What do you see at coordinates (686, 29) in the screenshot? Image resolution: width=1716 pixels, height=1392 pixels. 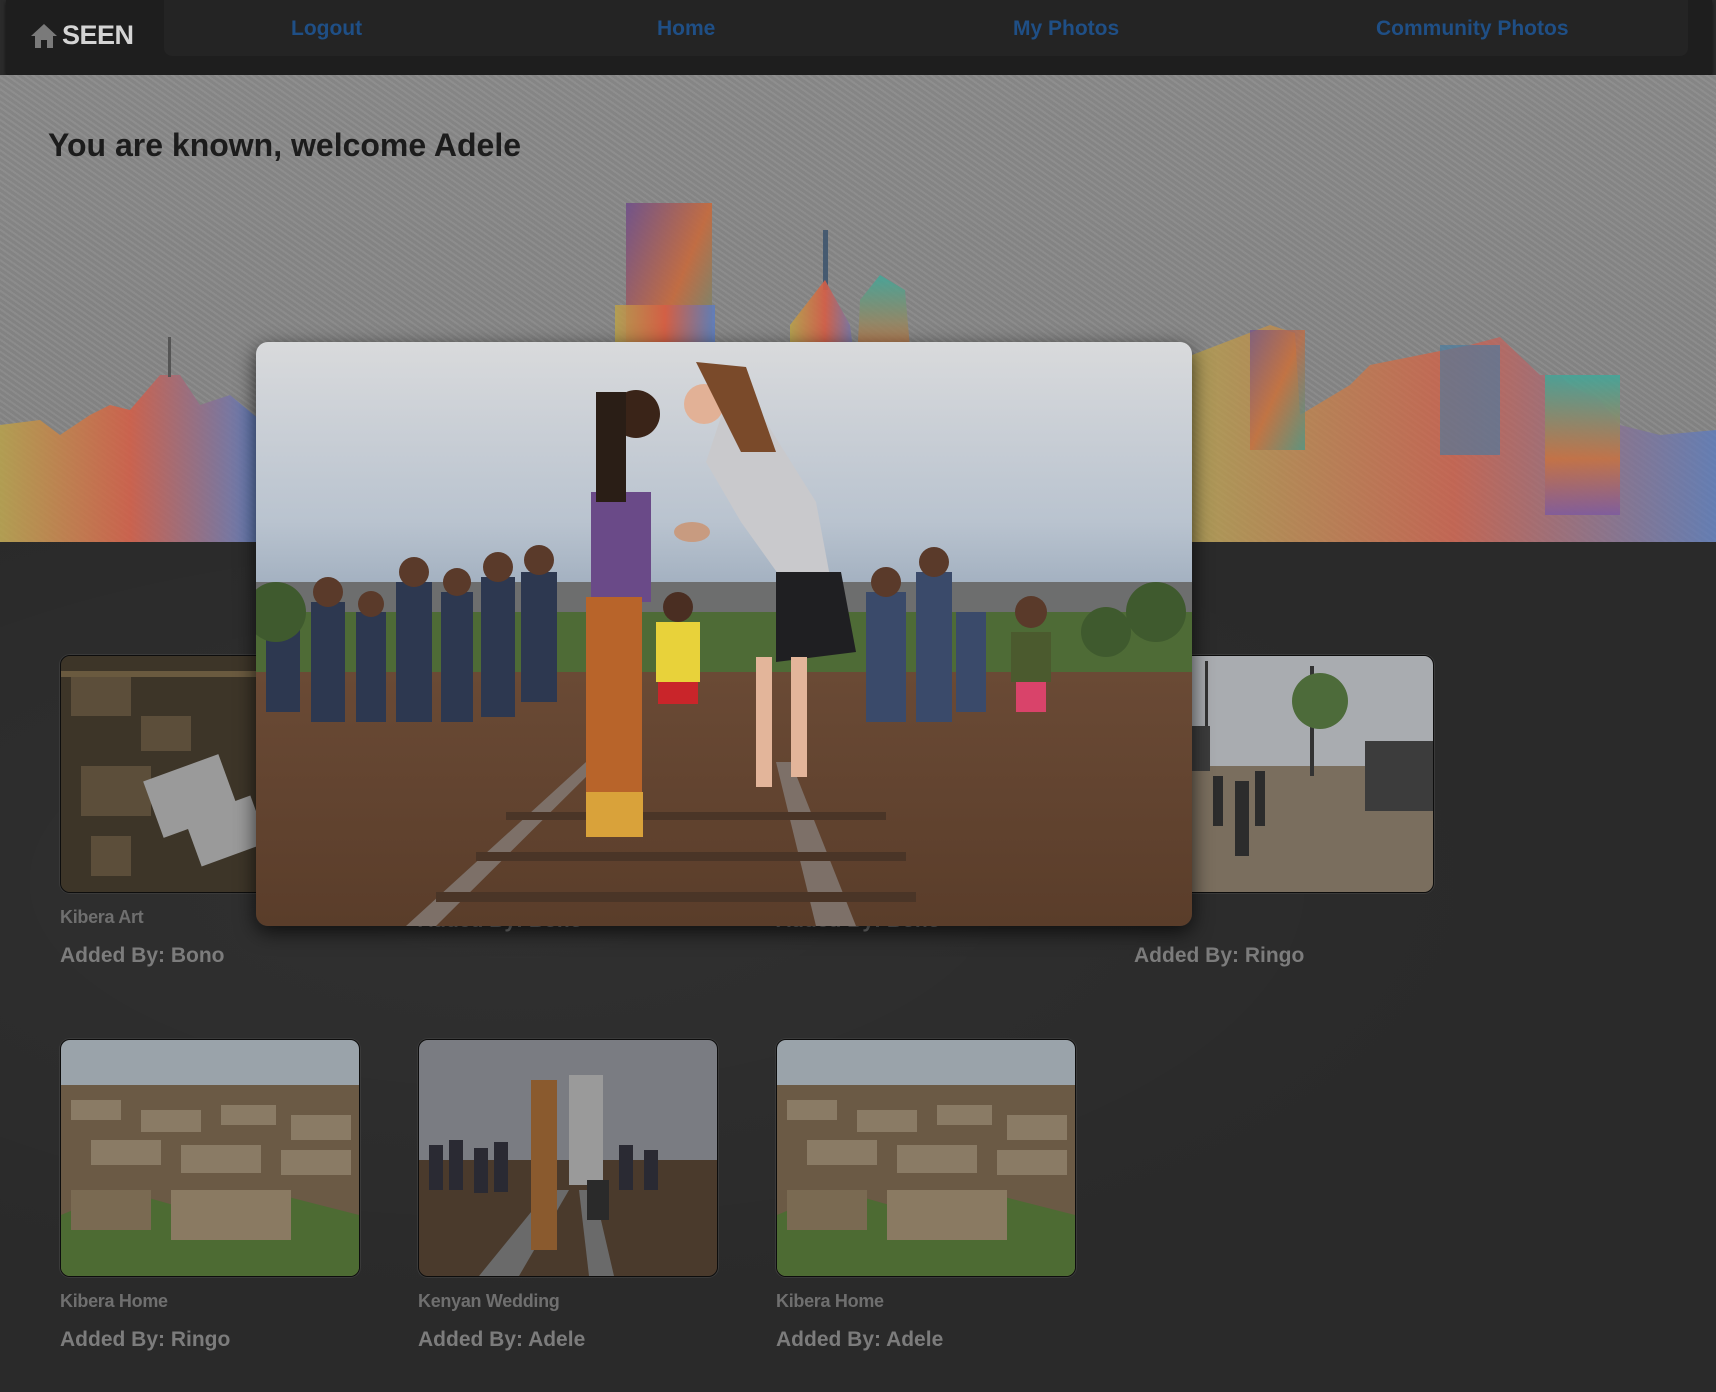 I see `home-link: Home` at bounding box center [686, 29].